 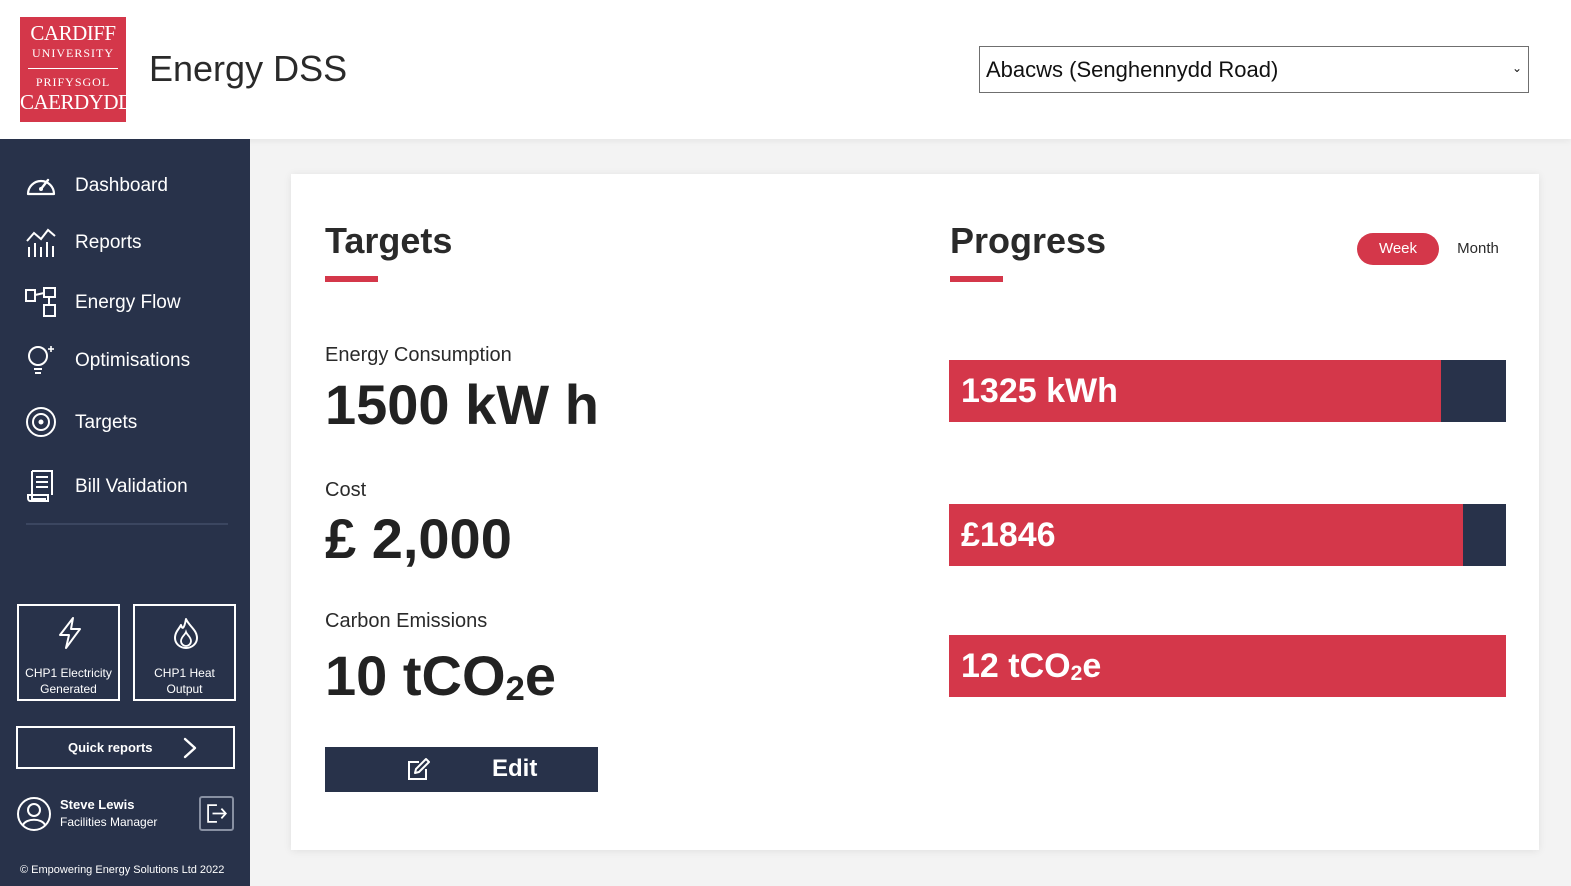 I want to click on carbon-value-suffix: e, so click(x=540, y=675).